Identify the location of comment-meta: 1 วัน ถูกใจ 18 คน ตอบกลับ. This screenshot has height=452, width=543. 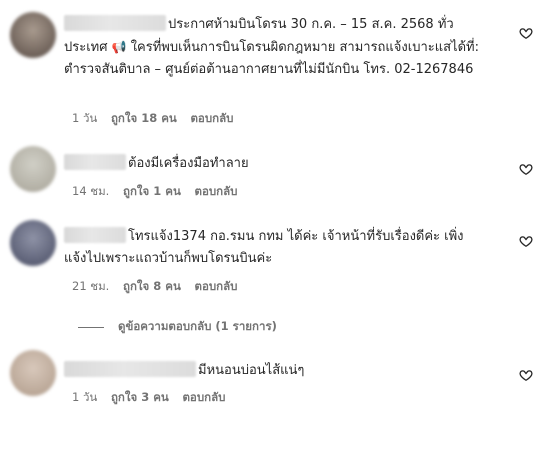
(157, 119).